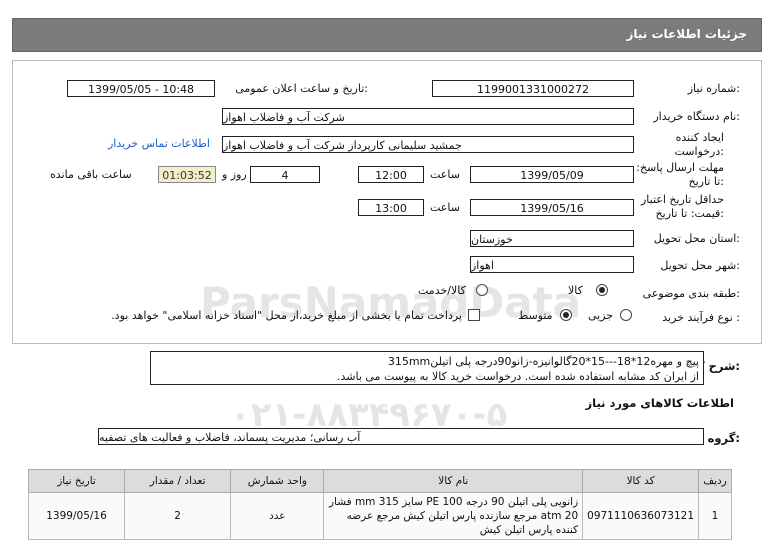 The width and height of the screenshot is (770, 545). Describe the element at coordinates (641, 516) in the screenshot. I see `cell-code: 0971110636073121` at that location.